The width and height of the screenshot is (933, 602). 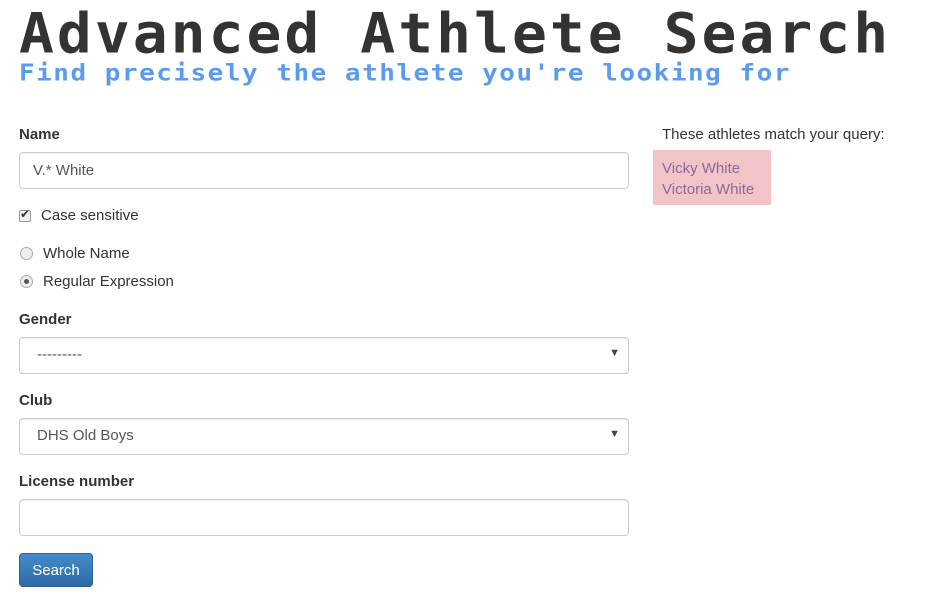 What do you see at coordinates (773, 134) in the screenshot?
I see `results-heading: These athletes match your query:` at bounding box center [773, 134].